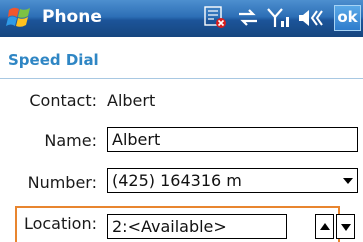  I want to click on section-divider, so click(181, 78).